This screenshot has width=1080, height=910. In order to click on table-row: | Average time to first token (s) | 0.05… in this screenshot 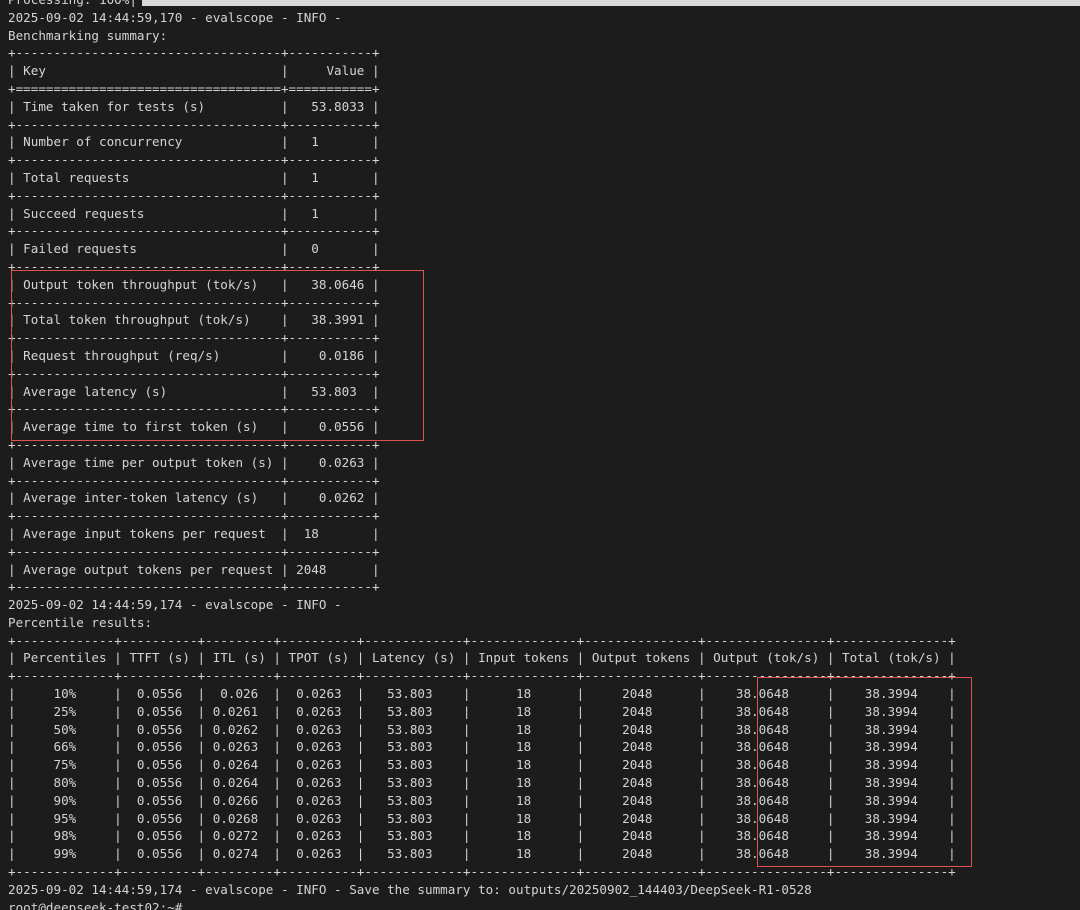, I will do `click(194, 427)`.